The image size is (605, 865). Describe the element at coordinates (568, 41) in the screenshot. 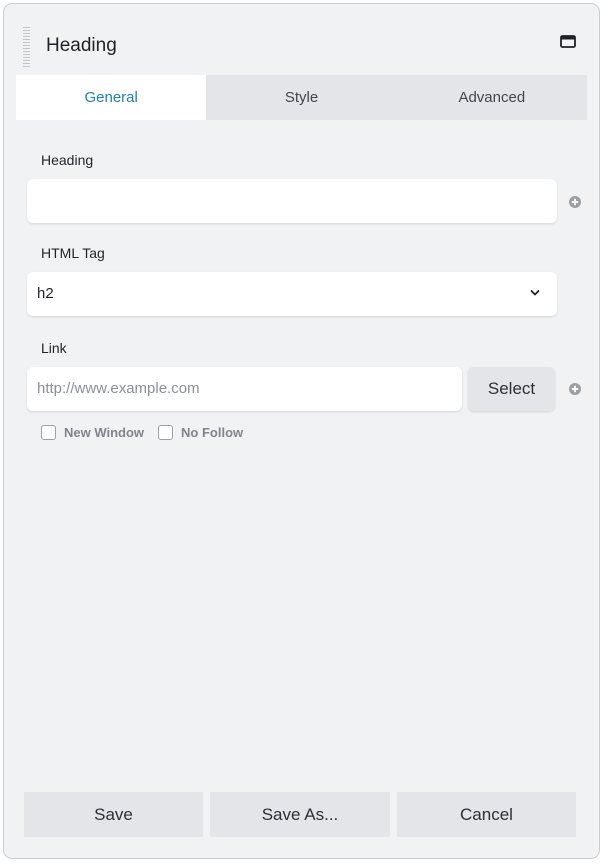

I see `maximize-window-icon` at that location.